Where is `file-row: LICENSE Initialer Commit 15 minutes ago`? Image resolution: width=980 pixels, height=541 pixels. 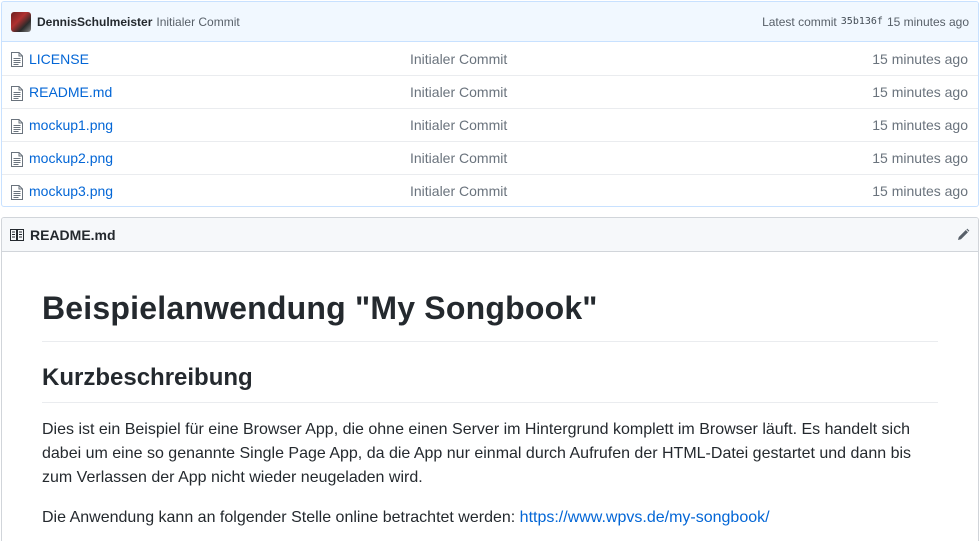
file-row: LICENSE Initialer Commit 15 minutes ago is located at coordinates (490, 58).